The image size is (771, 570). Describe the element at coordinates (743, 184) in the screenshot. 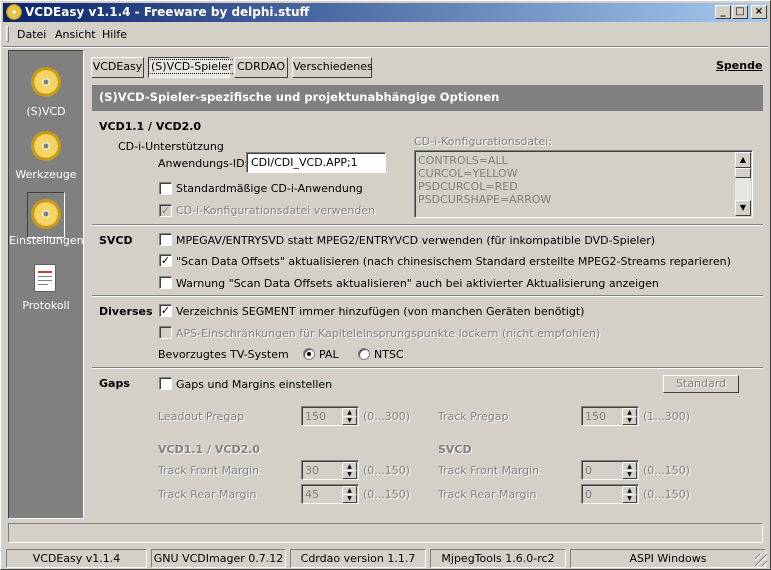

I see `cfg-scrollbar: ▲ ▼` at that location.